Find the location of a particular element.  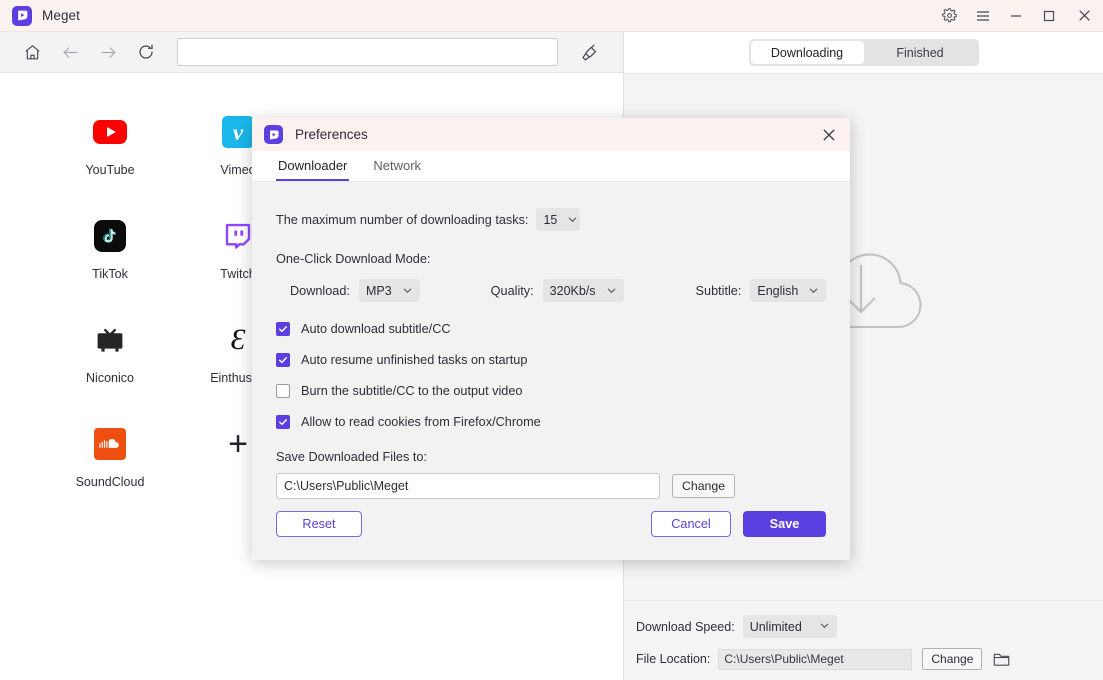

reset-button: Reset is located at coordinates (319, 524).